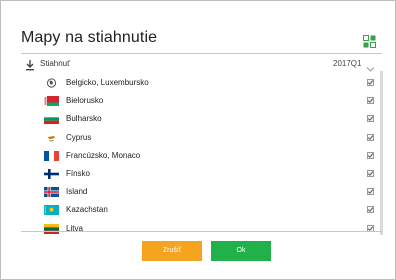  What do you see at coordinates (51, 119) in the screenshot?
I see `bulgaria-flag-icon` at bounding box center [51, 119].